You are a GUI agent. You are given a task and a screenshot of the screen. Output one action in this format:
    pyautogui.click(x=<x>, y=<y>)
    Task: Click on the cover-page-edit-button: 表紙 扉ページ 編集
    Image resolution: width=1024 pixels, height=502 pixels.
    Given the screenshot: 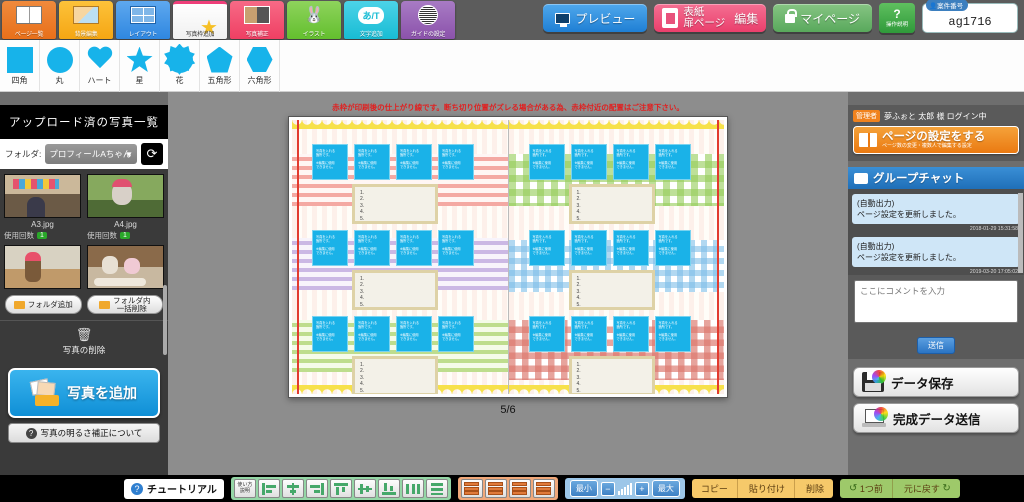 What is the action you would take?
    pyautogui.click(x=710, y=18)
    